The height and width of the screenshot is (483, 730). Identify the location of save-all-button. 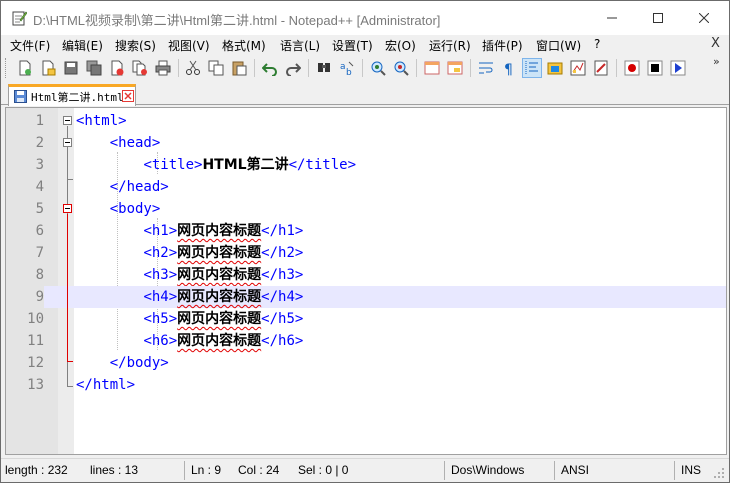
(94, 68).